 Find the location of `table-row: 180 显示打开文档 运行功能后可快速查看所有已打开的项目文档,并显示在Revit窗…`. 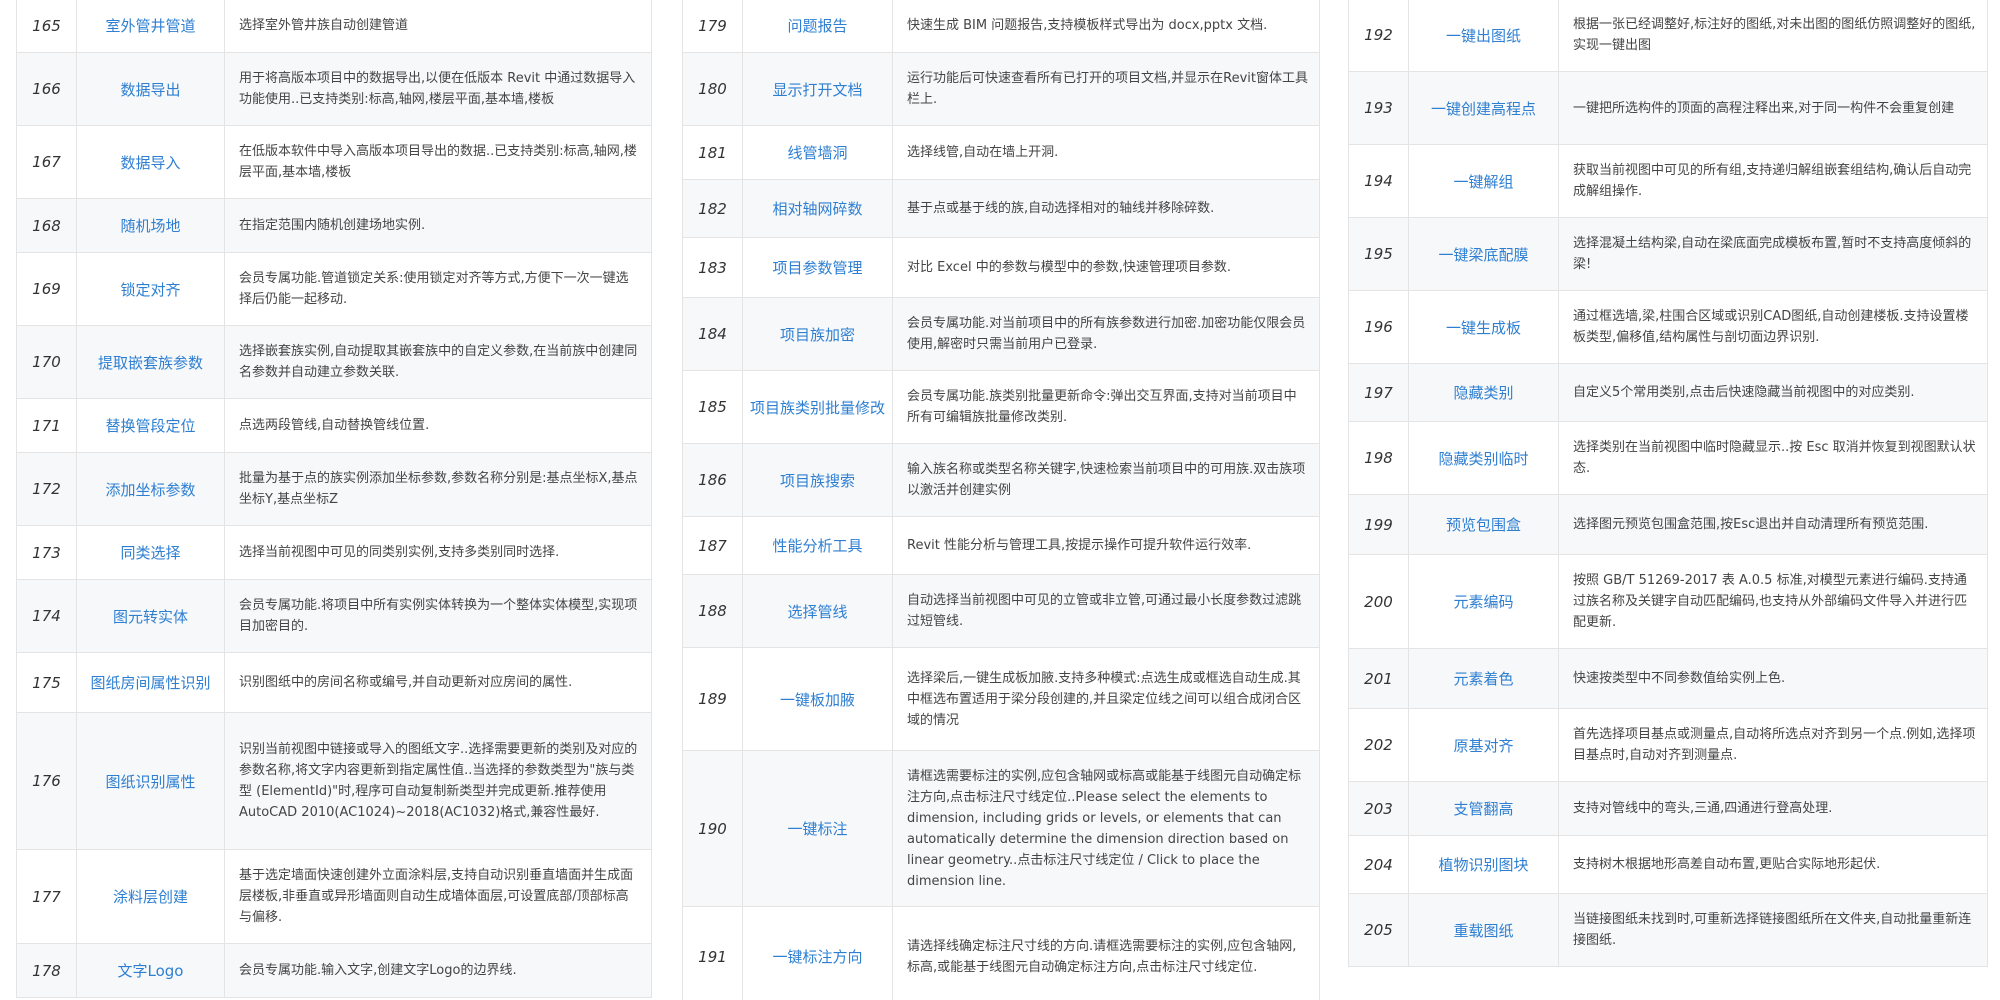

table-row: 180 显示打开文档 运行功能后可快速查看所有已打开的项目文档,并显示在Revit窗… is located at coordinates (1001, 89).